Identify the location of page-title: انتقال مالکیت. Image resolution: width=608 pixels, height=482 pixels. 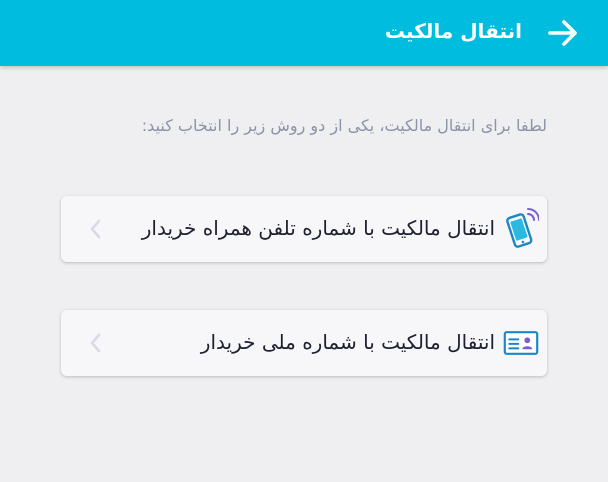
(453, 31).